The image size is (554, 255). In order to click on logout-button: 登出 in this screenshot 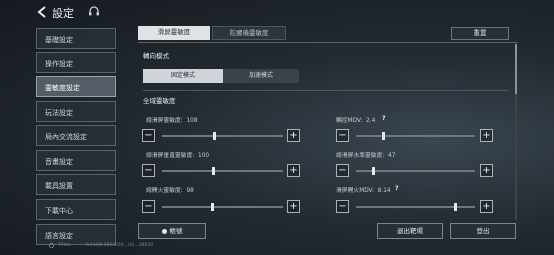, I will do `click(483, 231)`.